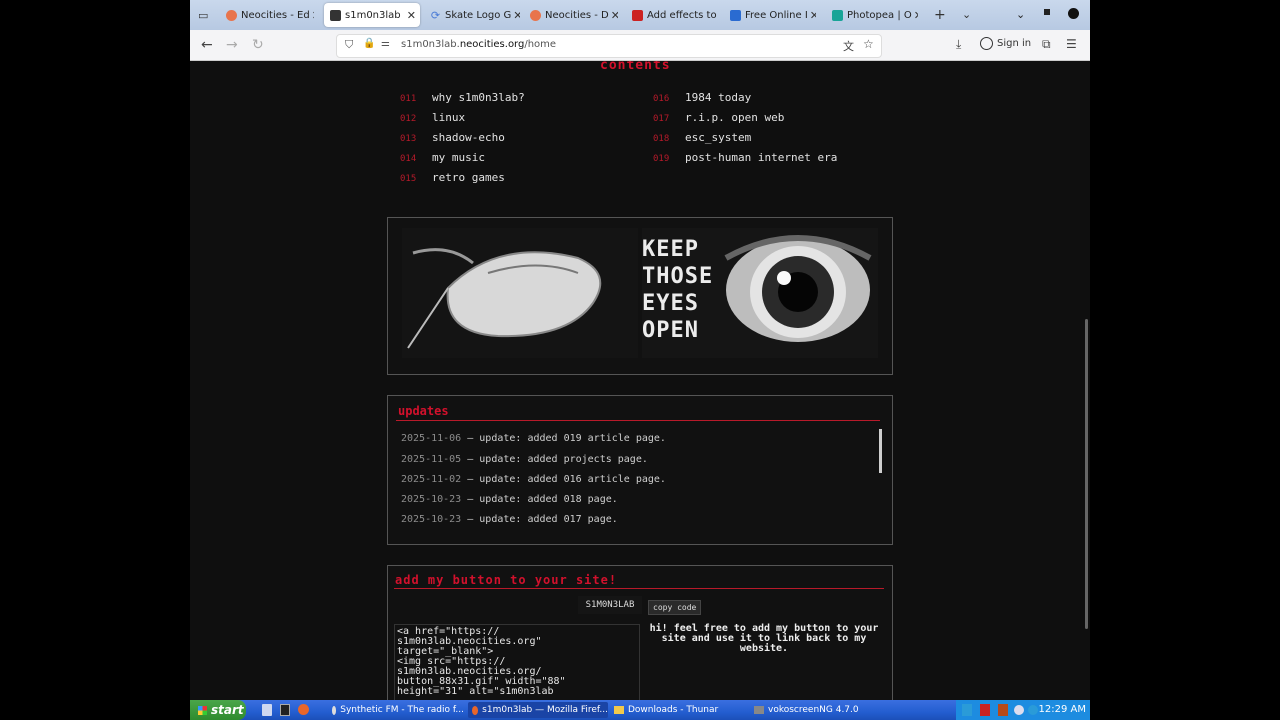 The width and height of the screenshot is (1280, 720). Describe the element at coordinates (735, 15) in the screenshot. I see `photo-icon` at that location.